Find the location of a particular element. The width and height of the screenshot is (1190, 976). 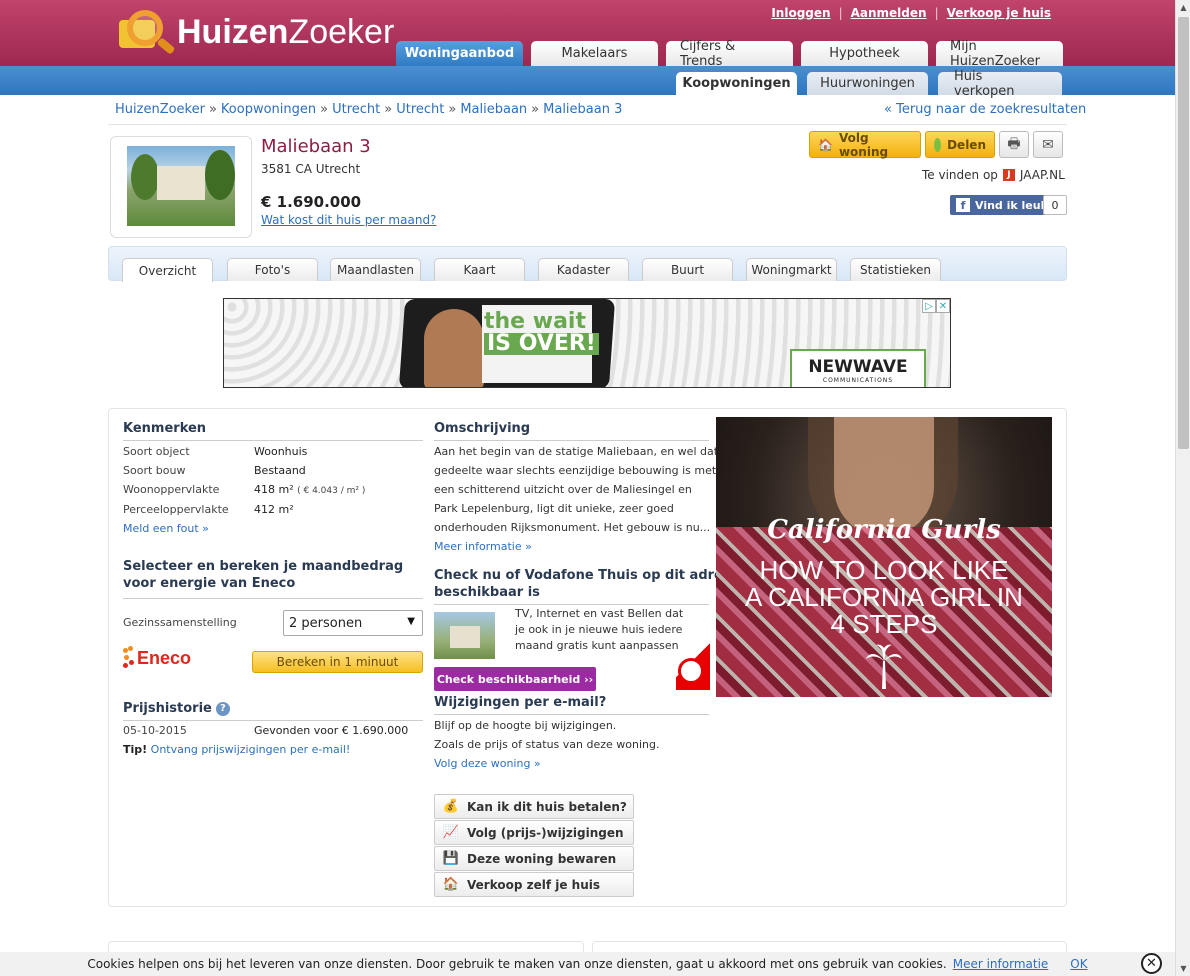

top-links: Inloggen | Aanmelden | Verkoop je huis is located at coordinates (911, 13).